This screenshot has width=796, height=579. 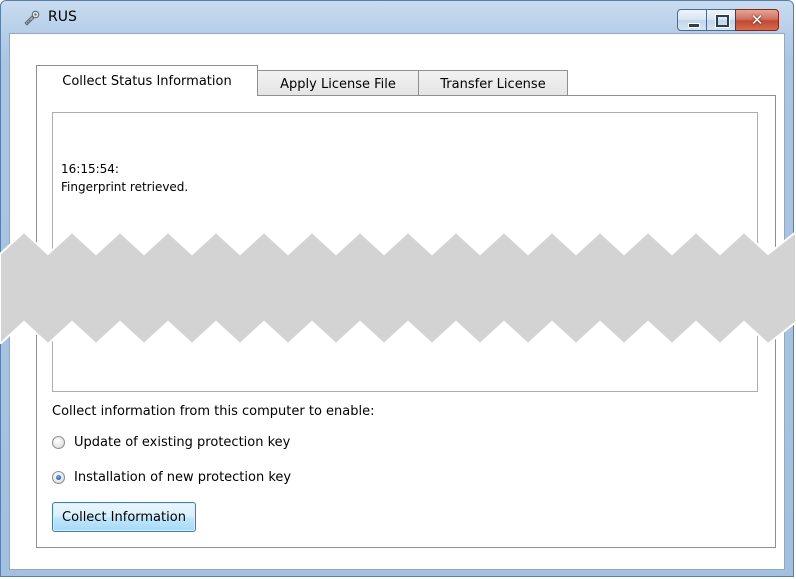 I want to click on maximize-icon, so click(x=722, y=21).